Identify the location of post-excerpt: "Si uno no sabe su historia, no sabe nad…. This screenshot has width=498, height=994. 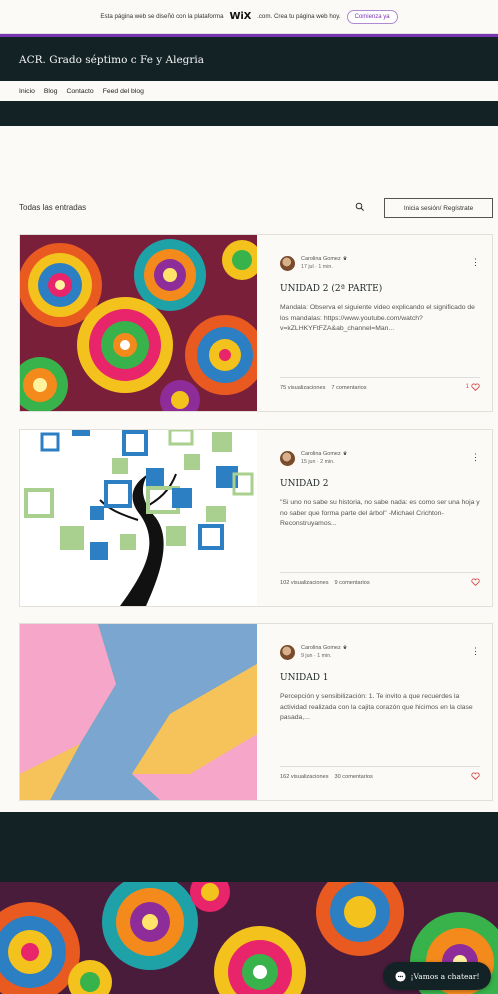
(380, 514).